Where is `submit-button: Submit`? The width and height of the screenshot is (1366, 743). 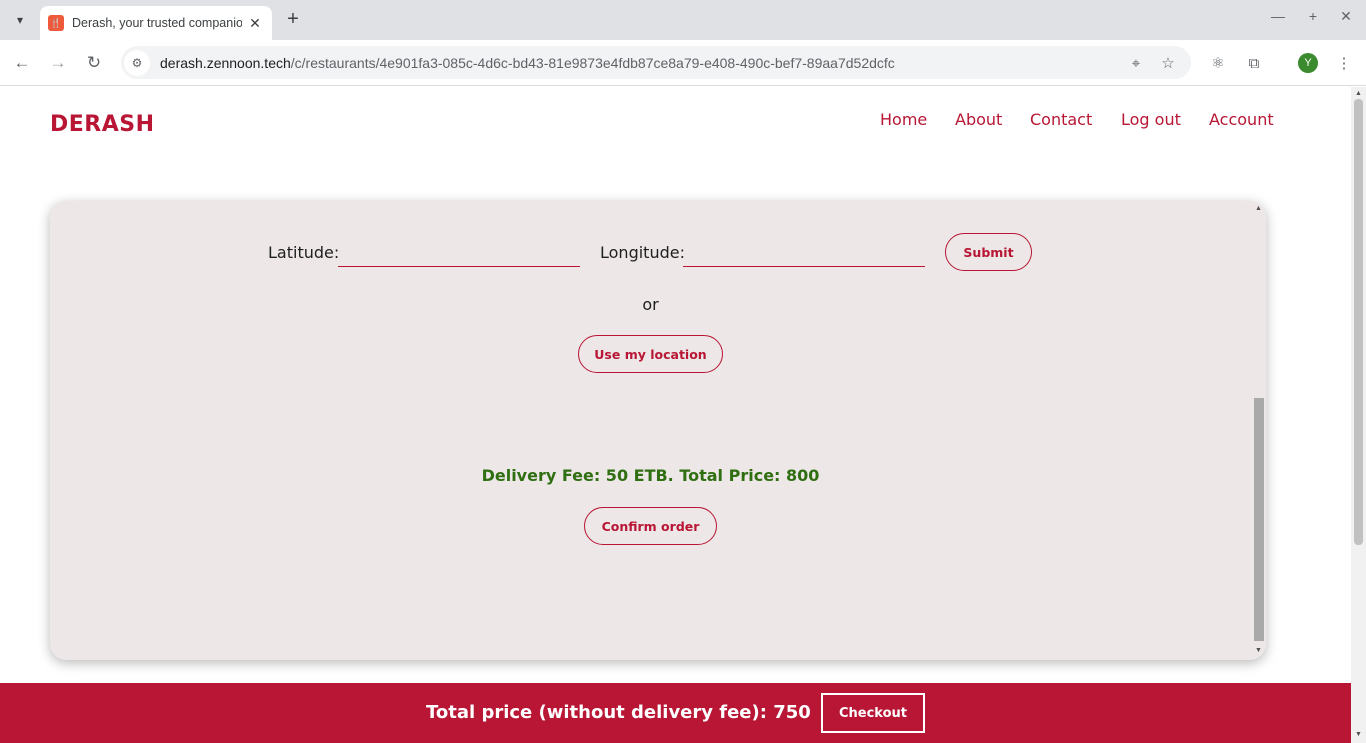
submit-button: Submit is located at coordinates (988, 252).